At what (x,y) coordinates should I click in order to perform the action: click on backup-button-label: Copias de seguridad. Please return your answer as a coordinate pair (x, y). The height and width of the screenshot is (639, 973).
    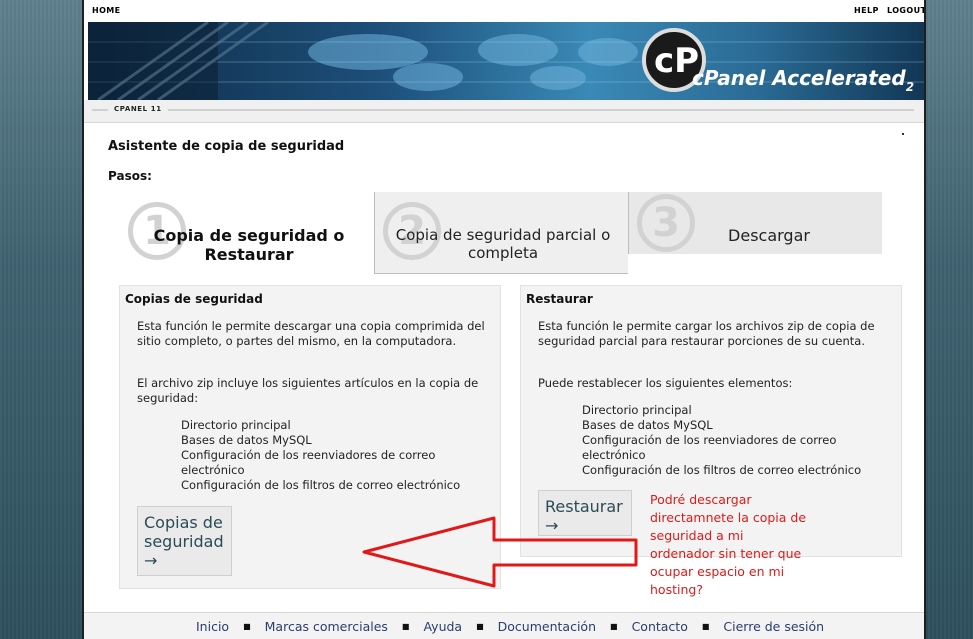
    Looking at the image, I should click on (184, 532).